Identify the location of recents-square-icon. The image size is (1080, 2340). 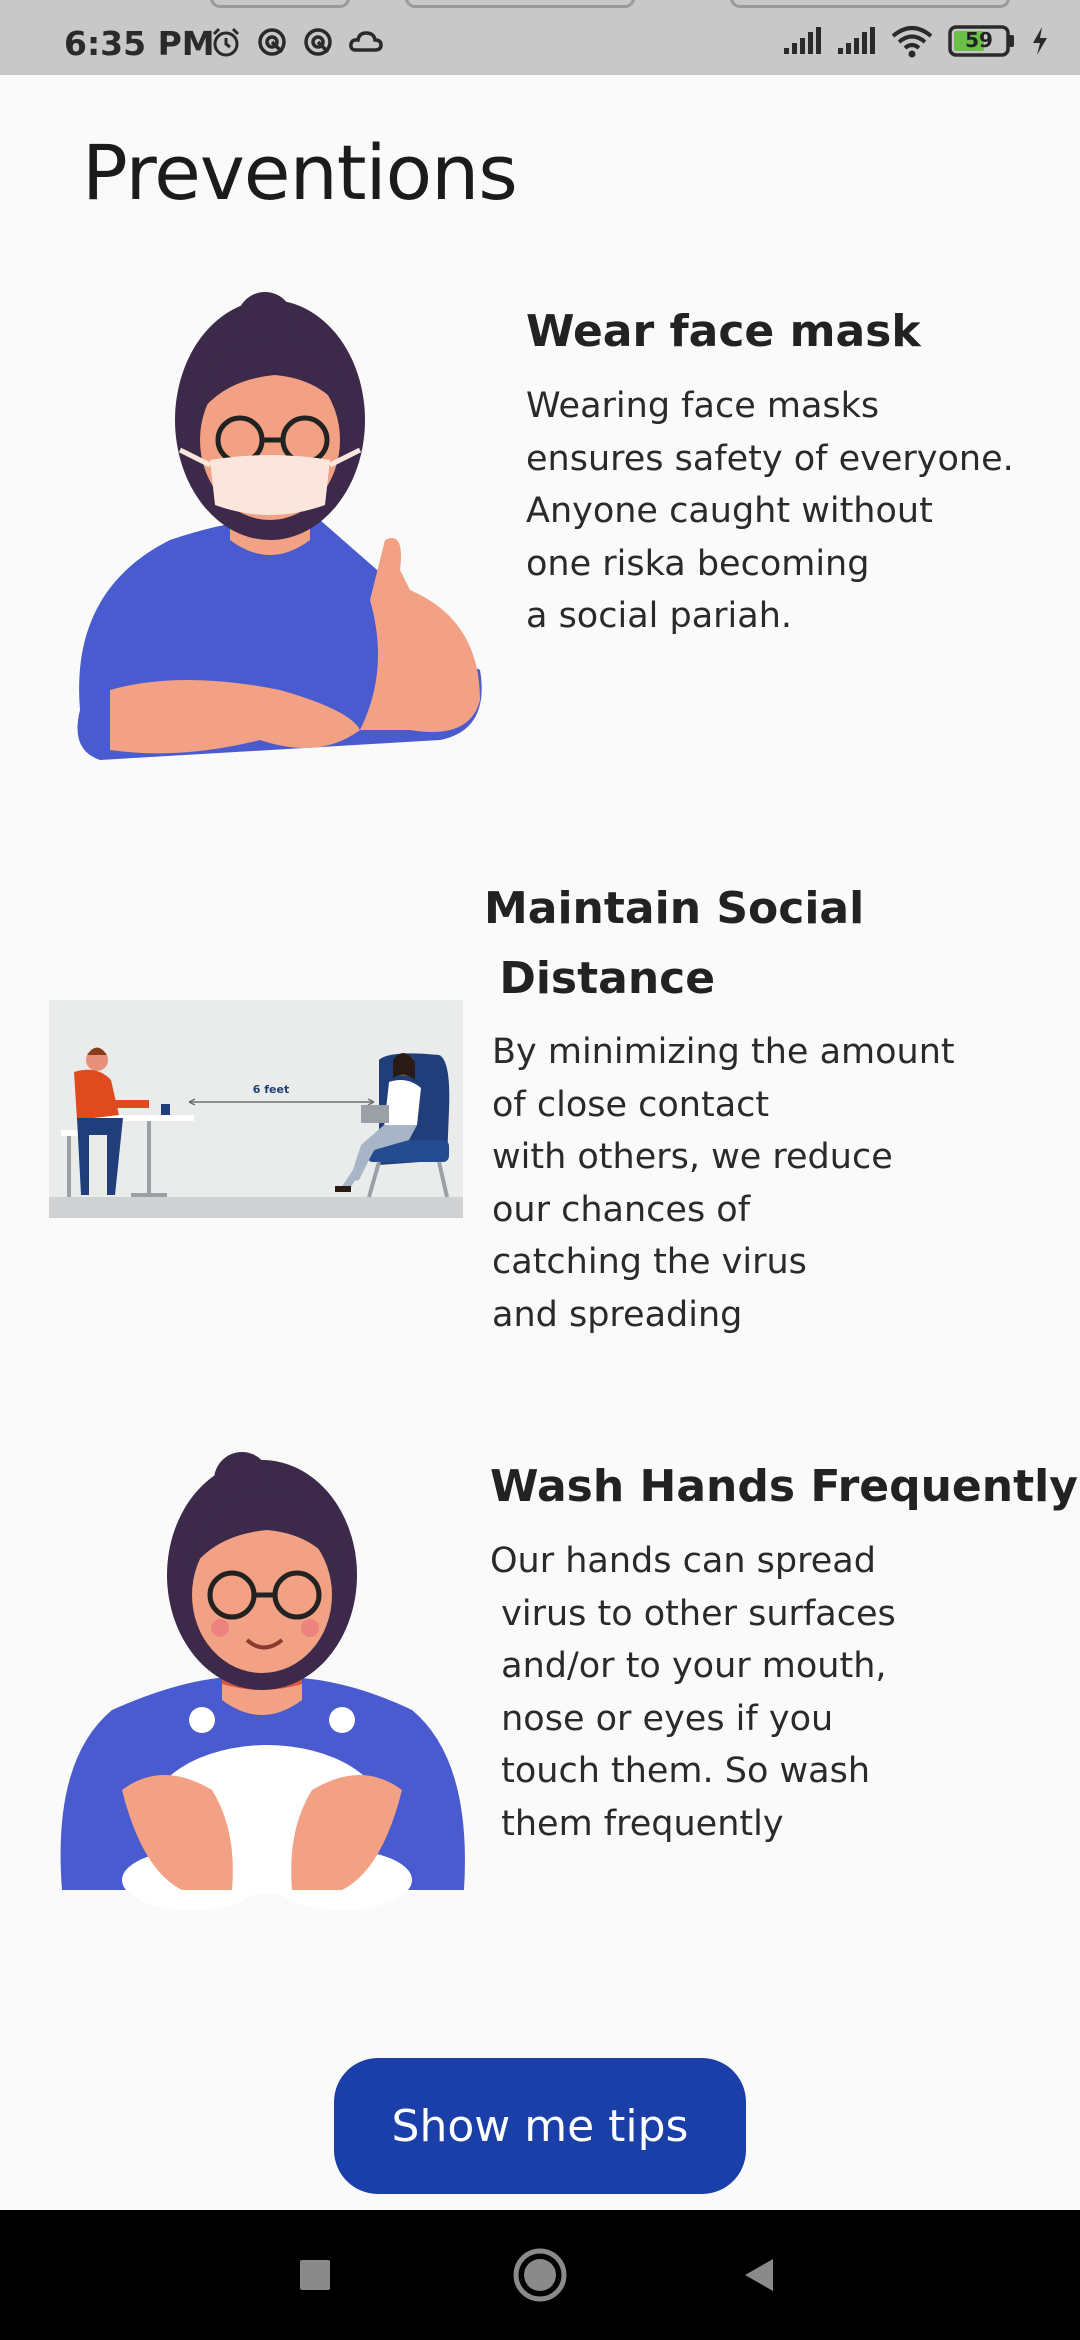
(315, 2275).